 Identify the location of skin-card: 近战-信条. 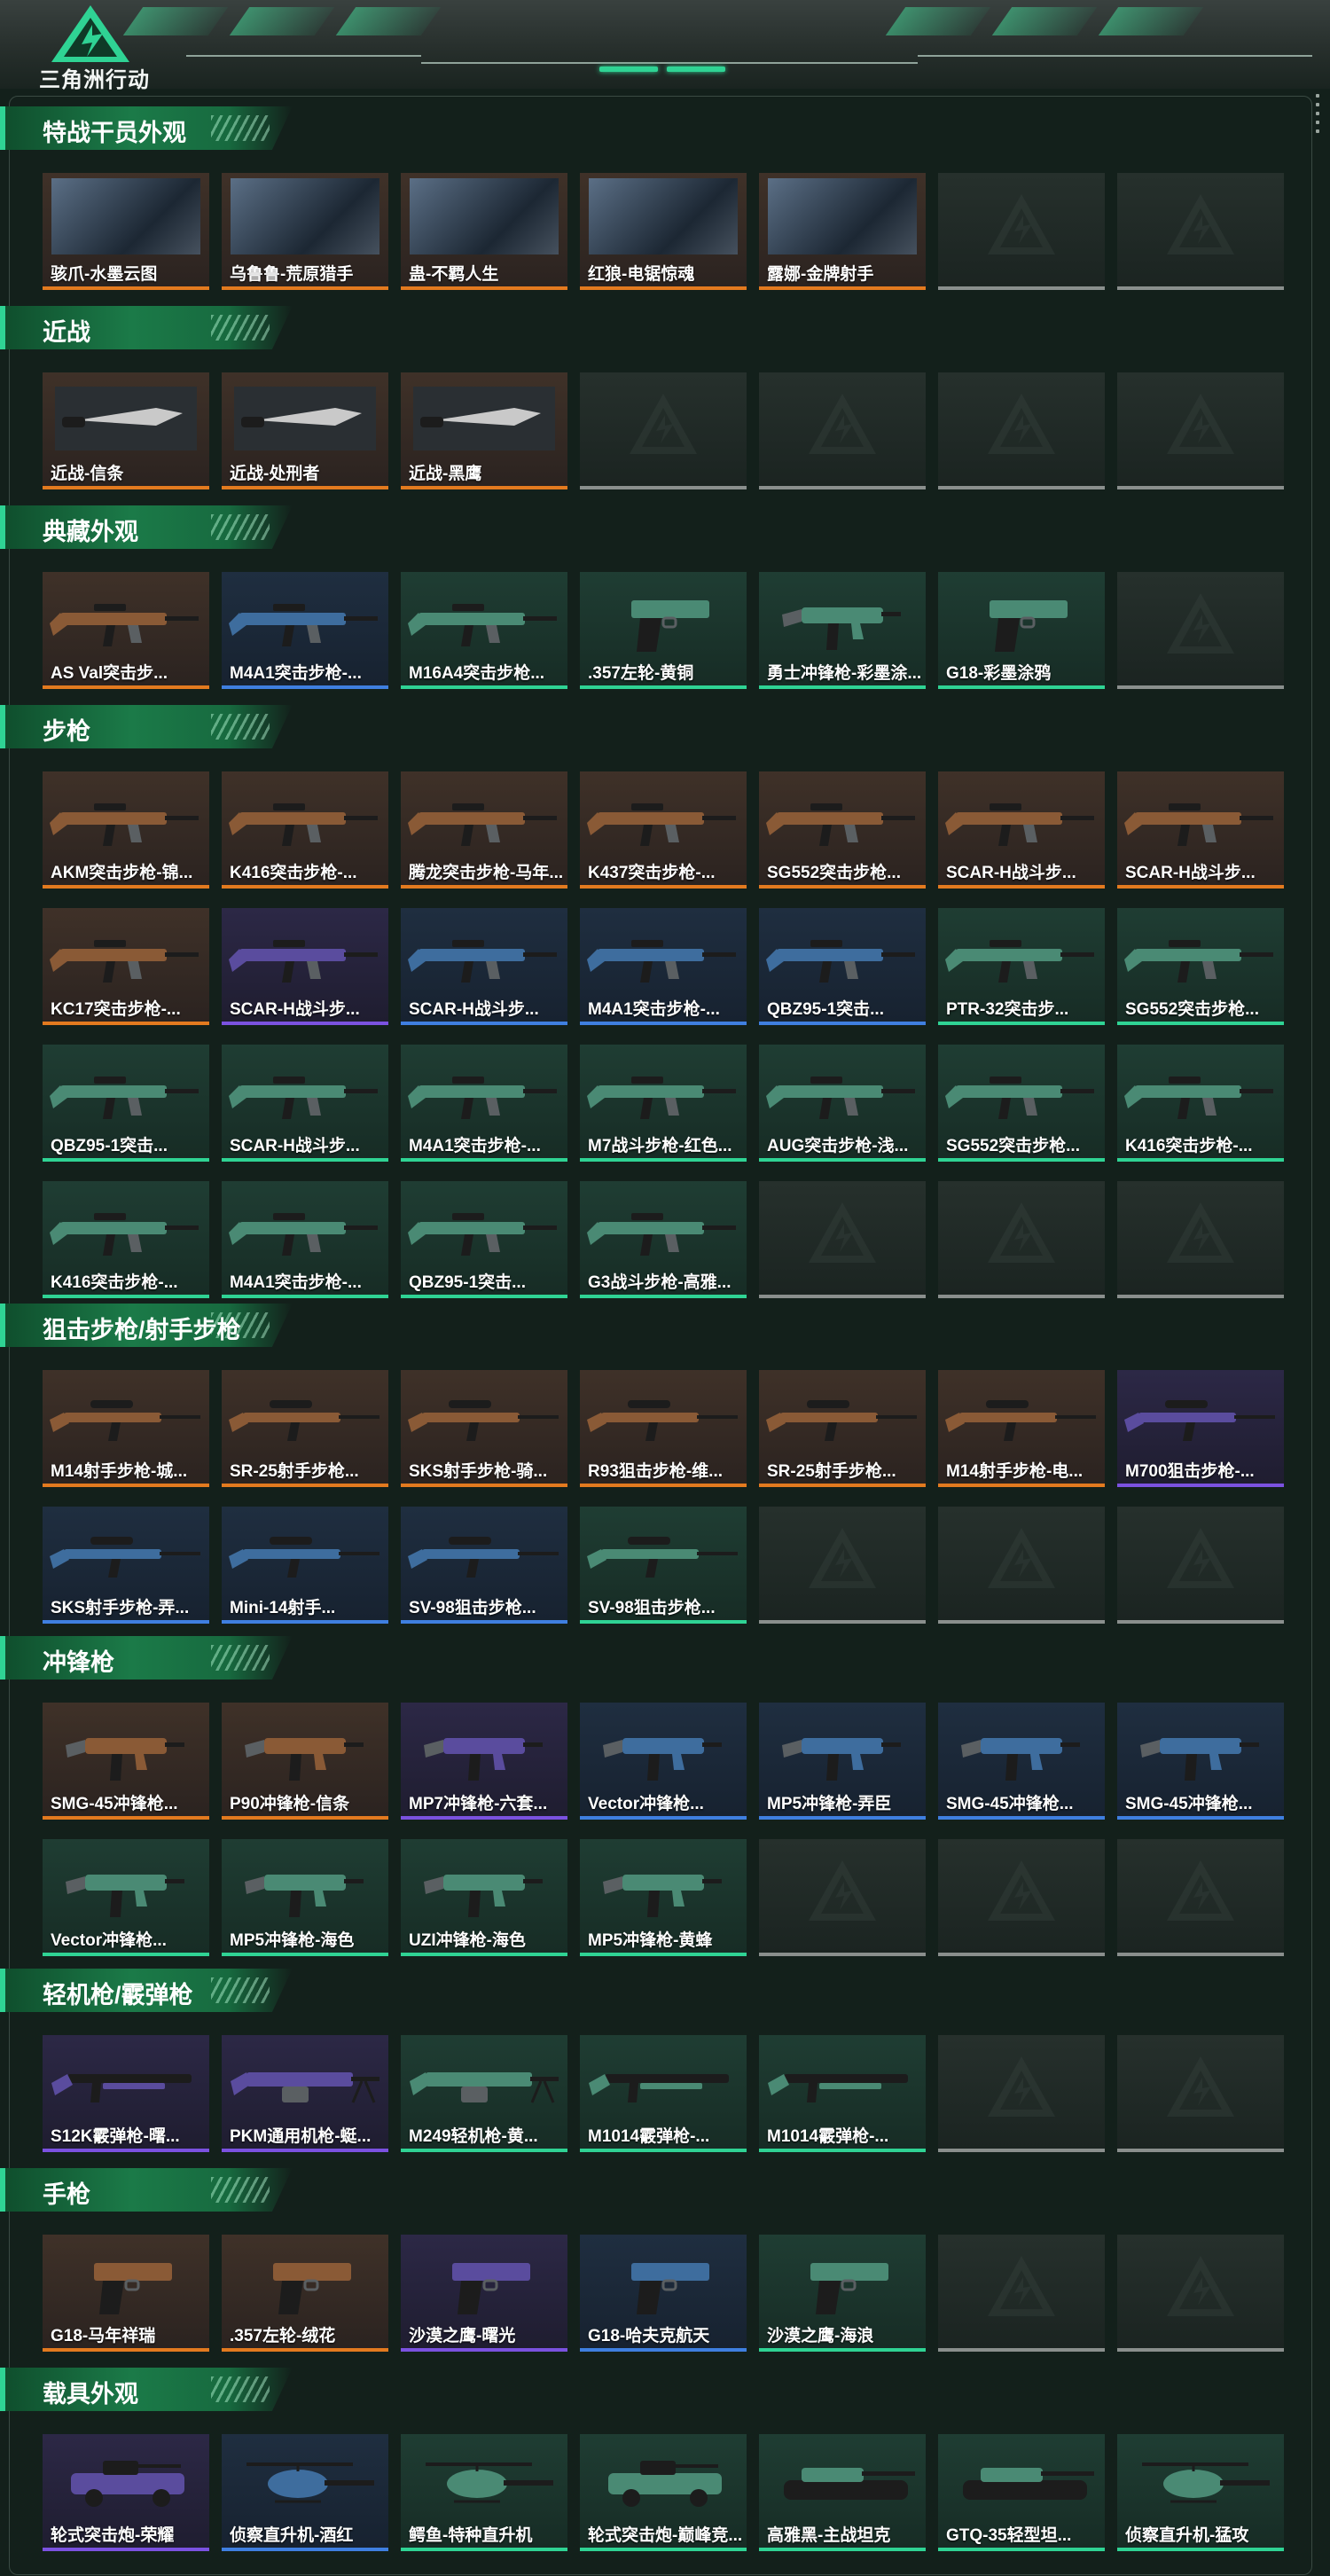
(126, 430).